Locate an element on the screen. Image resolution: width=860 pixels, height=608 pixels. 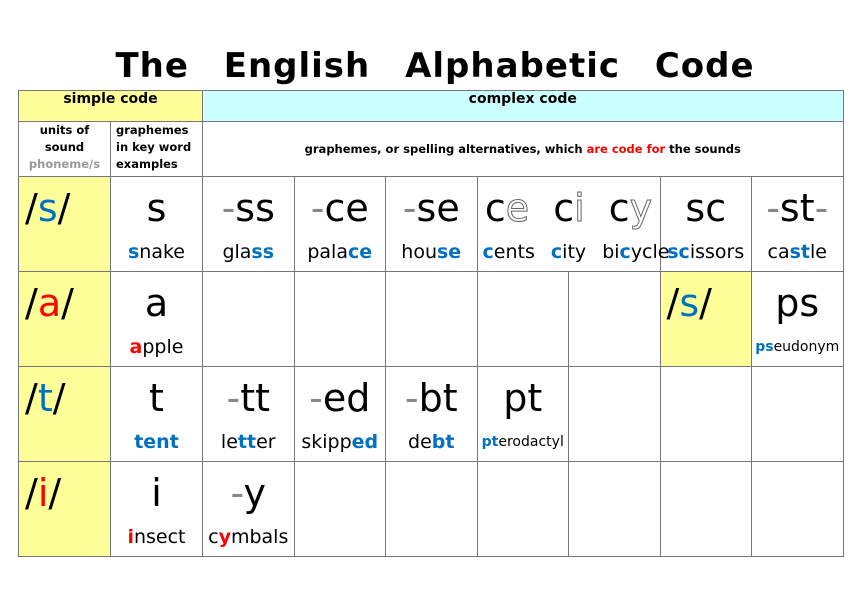
grapheme-cell-ps: ps pseudonym is located at coordinates (797, 319).